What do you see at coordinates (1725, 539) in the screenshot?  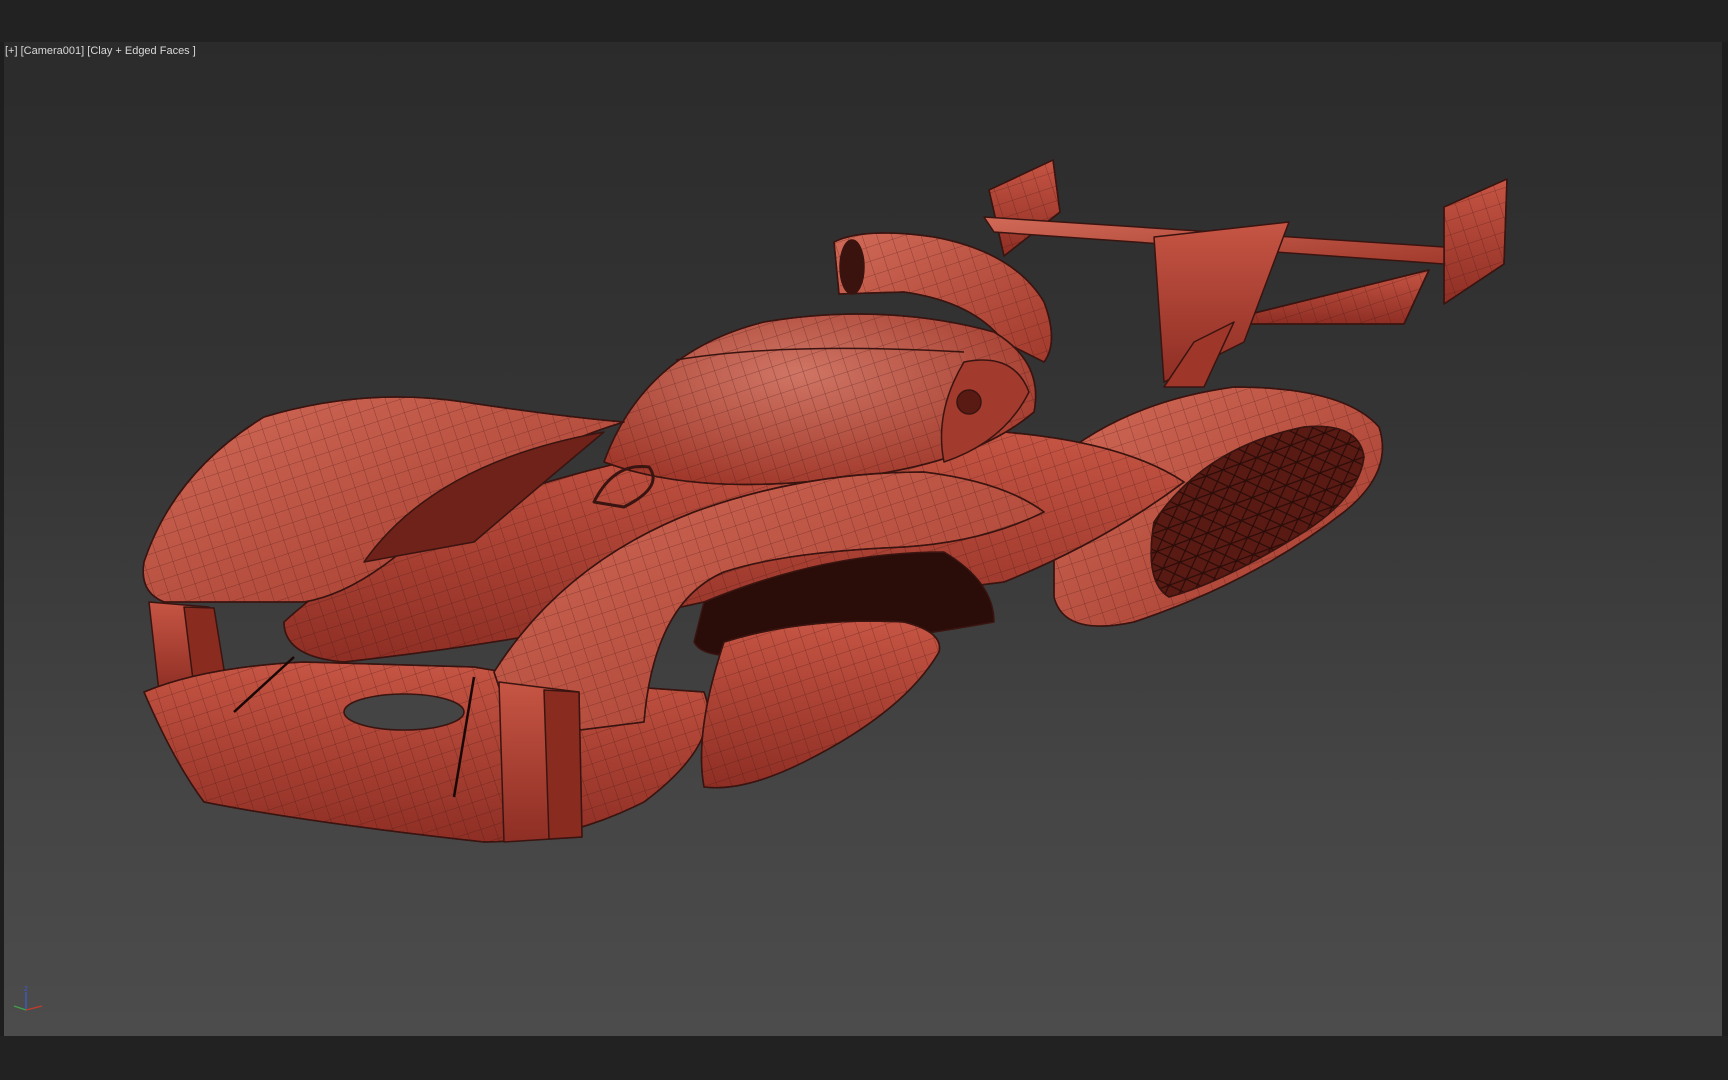 I see `right-strip` at bounding box center [1725, 539].